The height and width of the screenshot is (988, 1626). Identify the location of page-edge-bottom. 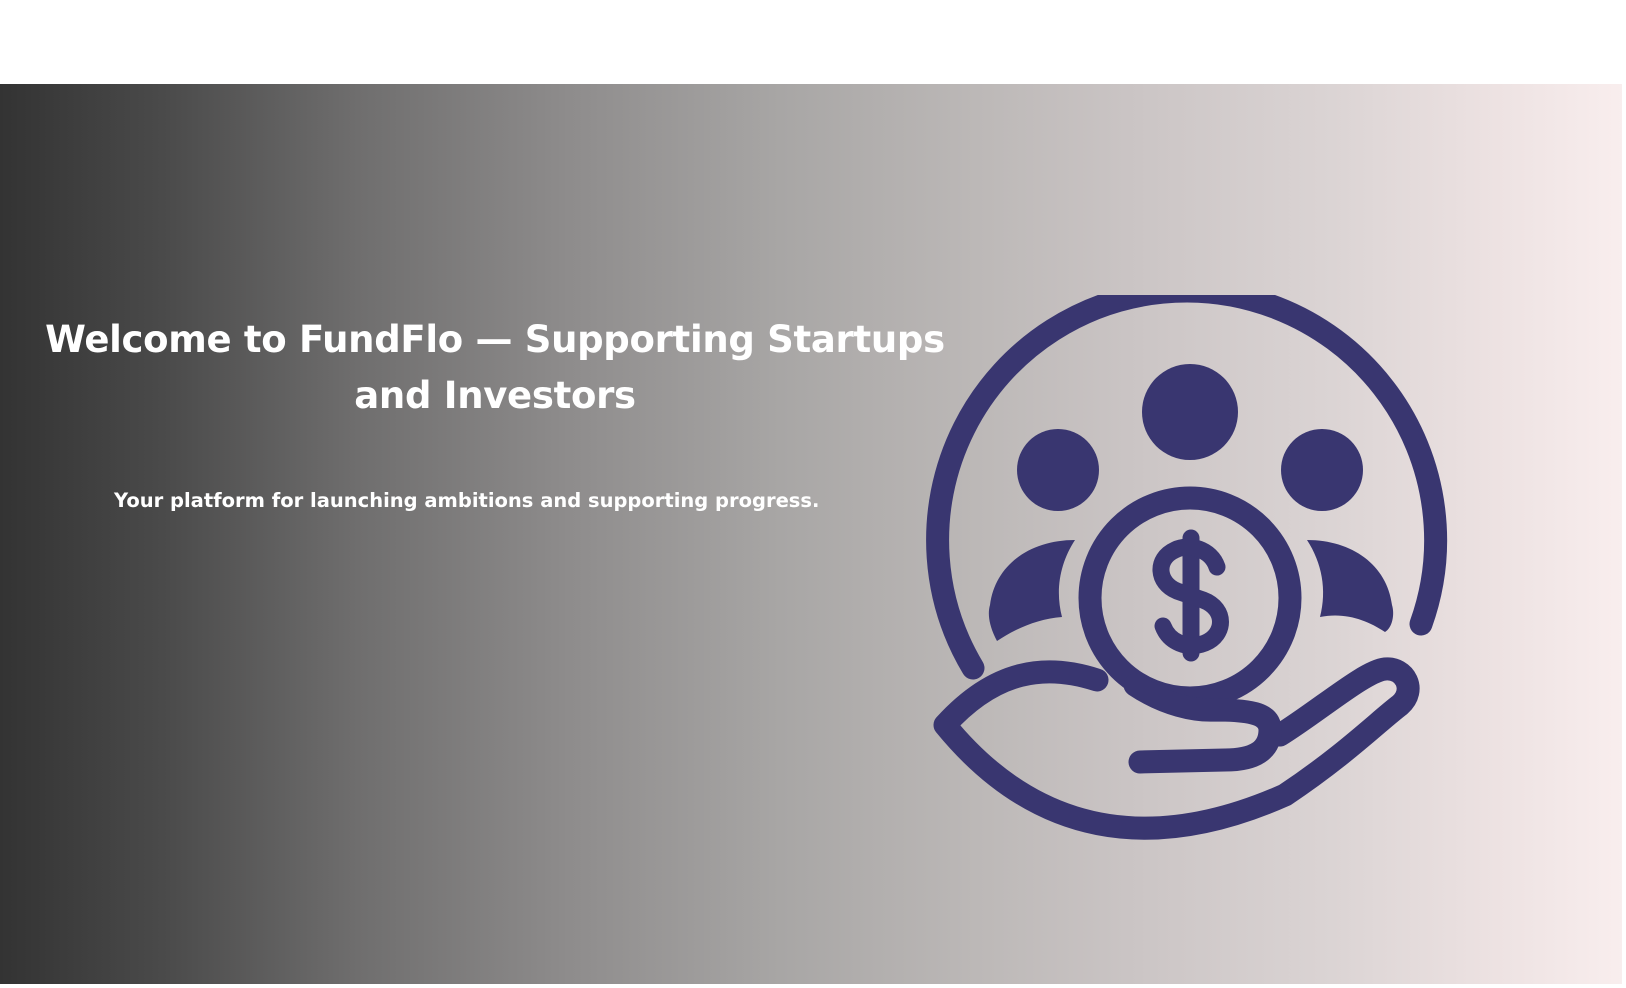
(813, 986).